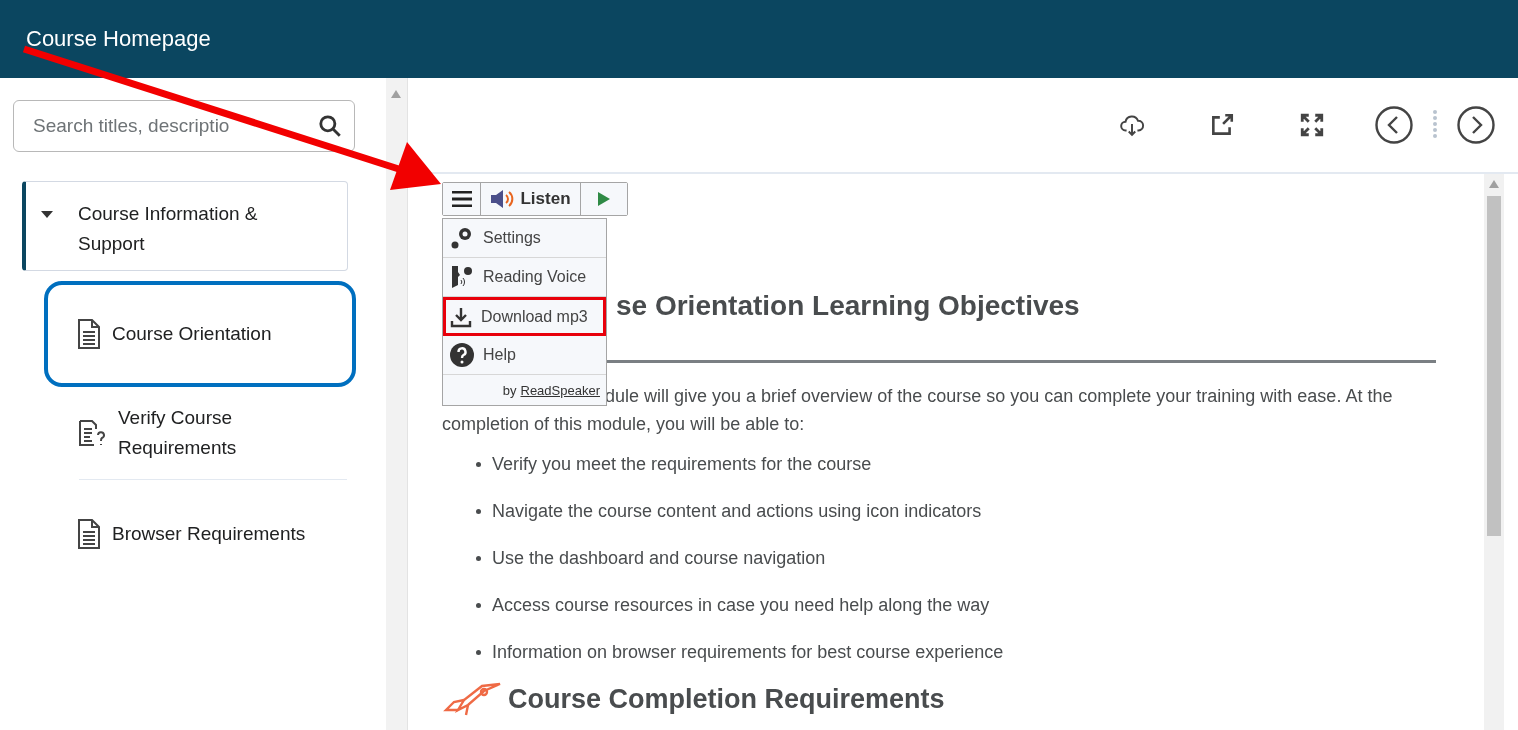 This screenshot has height=730, width=1518. What do you see at coordinates (848, 306) in the screenshot?
I see `section-heading: se Orientation Learning Objectives` at bounding box center [848, 306].